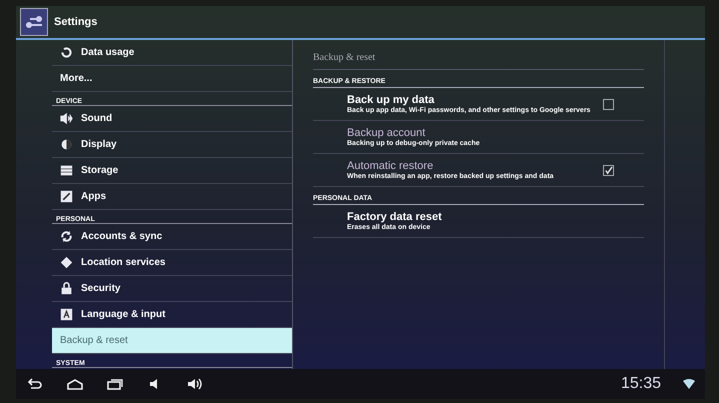  I want to click on settings-menu-item: Storage, so click(172, 171).